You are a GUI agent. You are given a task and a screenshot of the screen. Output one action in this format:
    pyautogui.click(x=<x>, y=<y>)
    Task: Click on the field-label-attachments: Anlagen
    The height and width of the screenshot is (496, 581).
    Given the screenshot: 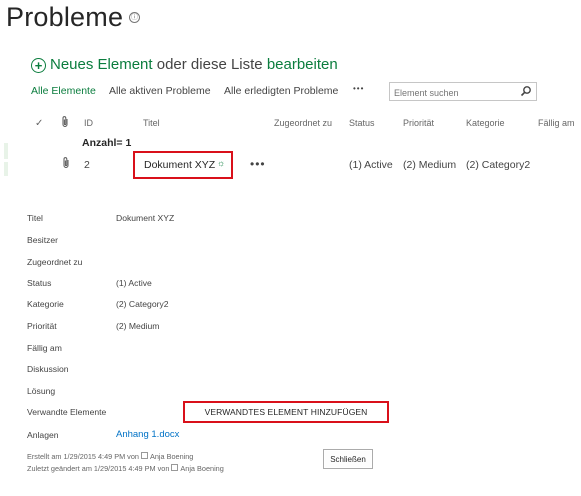 What is the action you would take?
    pyautogui.click(x=43, y=435)
    